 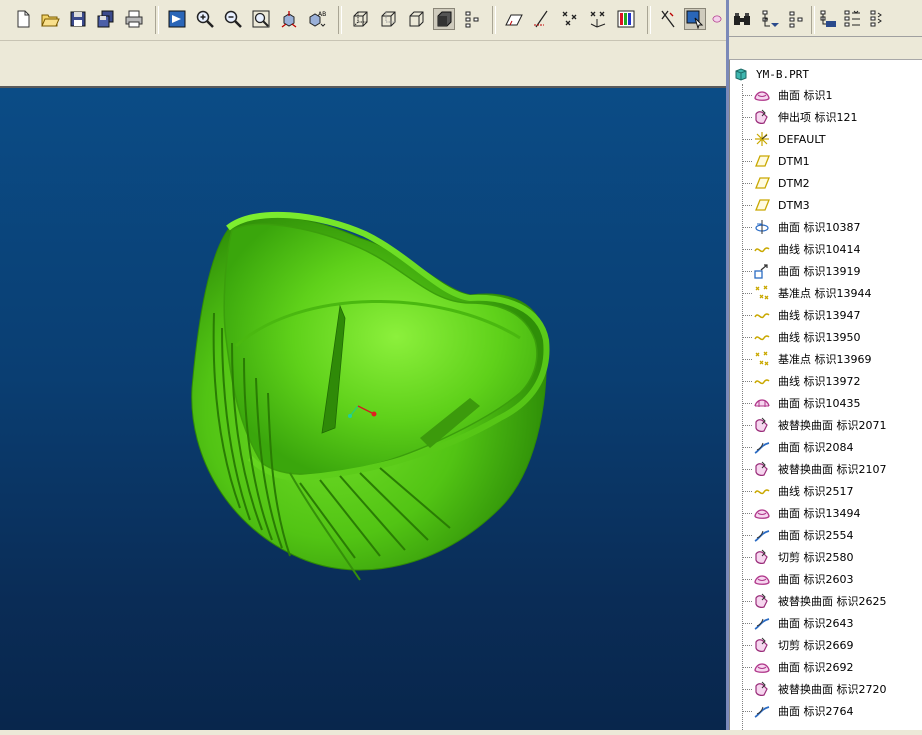 What do you see at coordinates (317, 19) in the screenshot?
I see `saved-views-icon: AB` at bounding box center [317, 19].